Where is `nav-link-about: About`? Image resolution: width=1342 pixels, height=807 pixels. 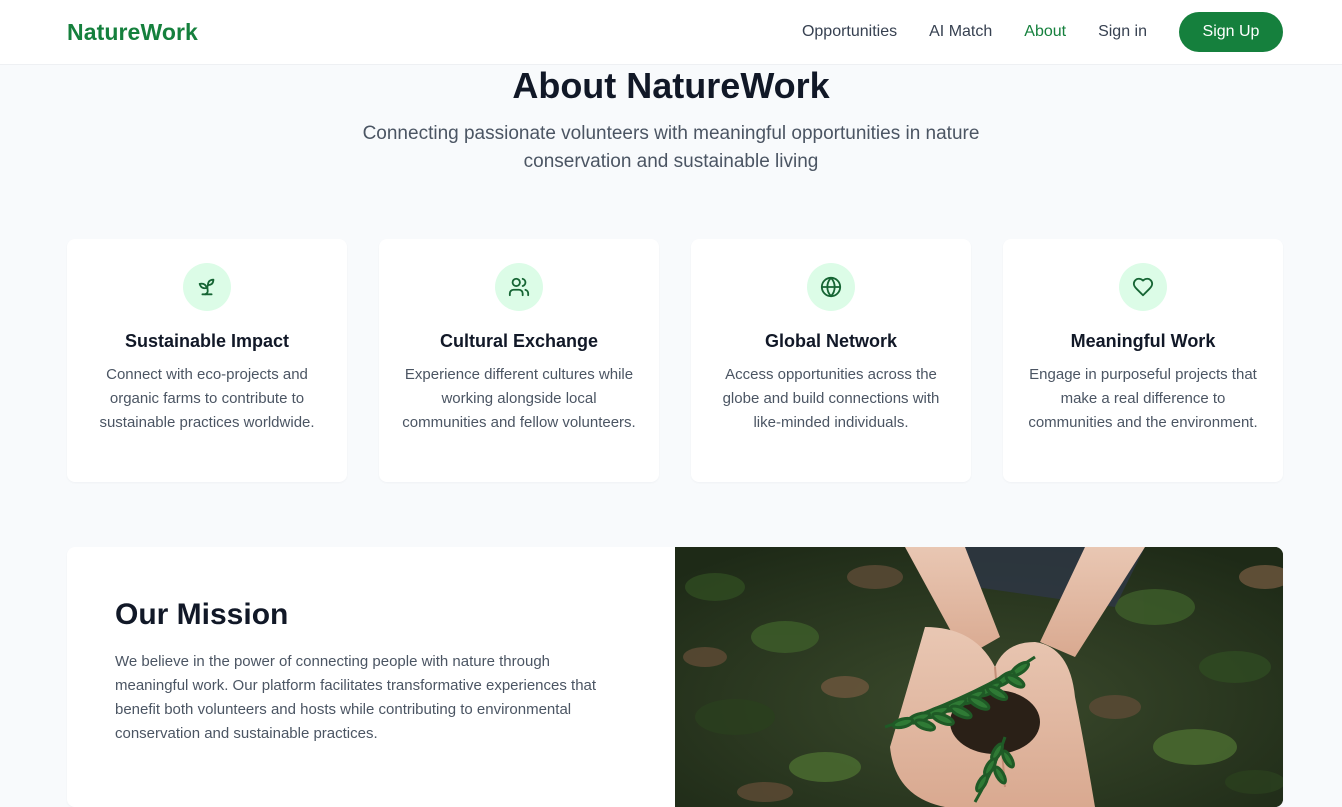 nav-link-about: About is located at coordinates (1045, 32).